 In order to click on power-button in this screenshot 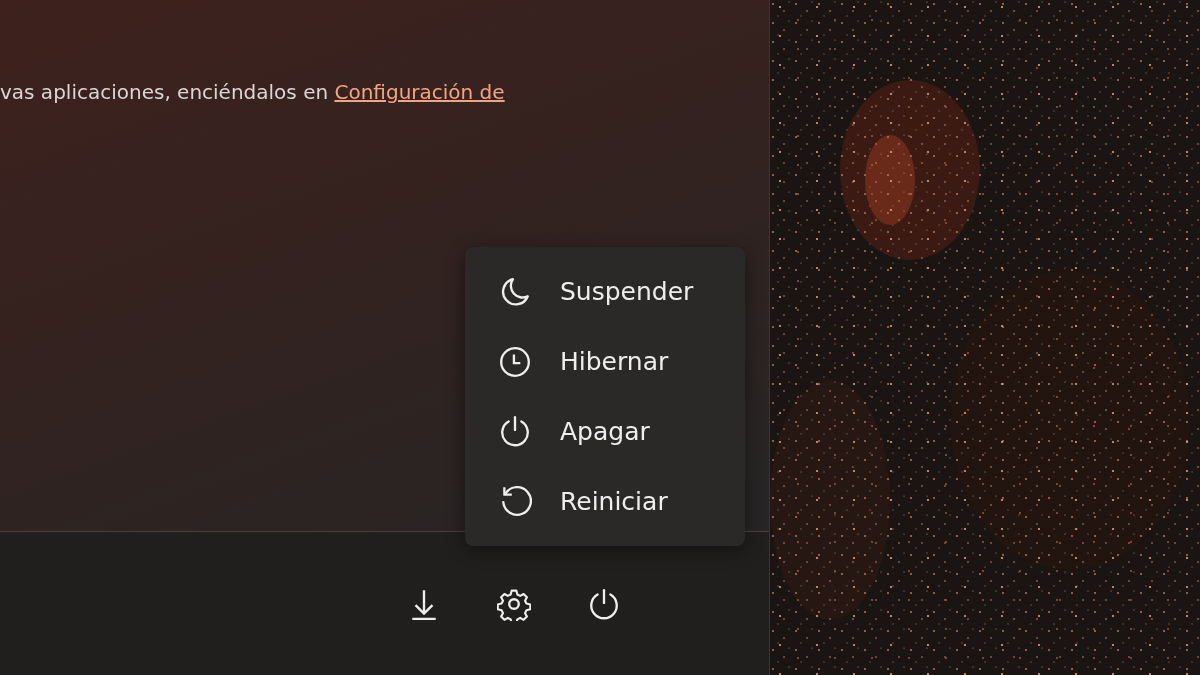, I will do `click(604, 603)`.